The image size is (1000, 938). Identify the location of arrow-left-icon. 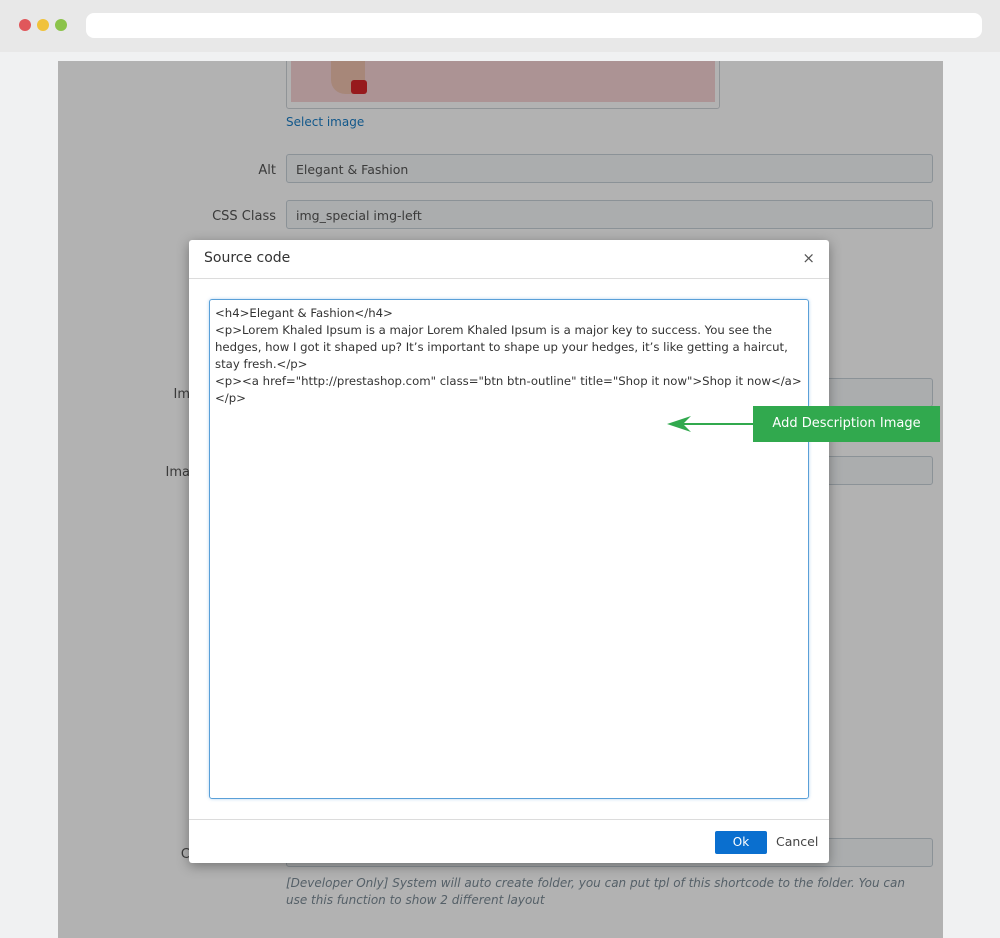
(711, 424).